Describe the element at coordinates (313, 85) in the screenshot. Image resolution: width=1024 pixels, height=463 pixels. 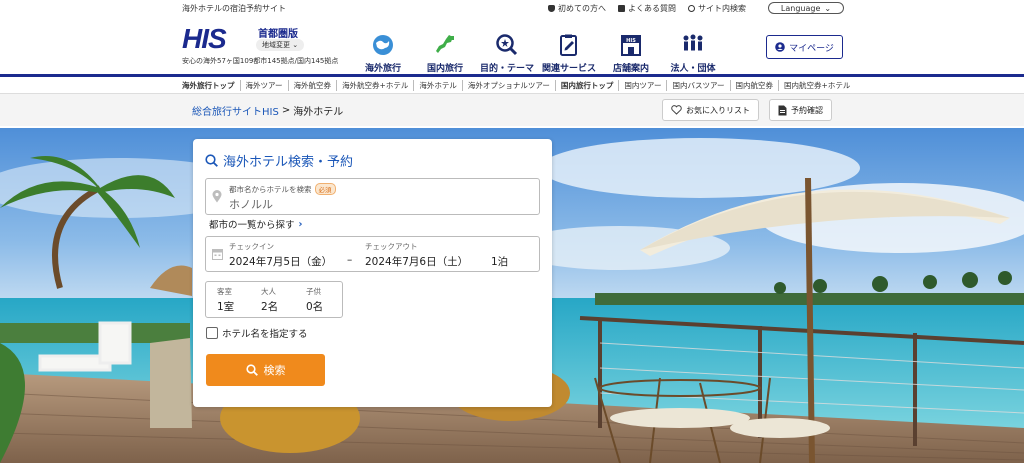
I see `subnav-item: 海外航空券` at that location.